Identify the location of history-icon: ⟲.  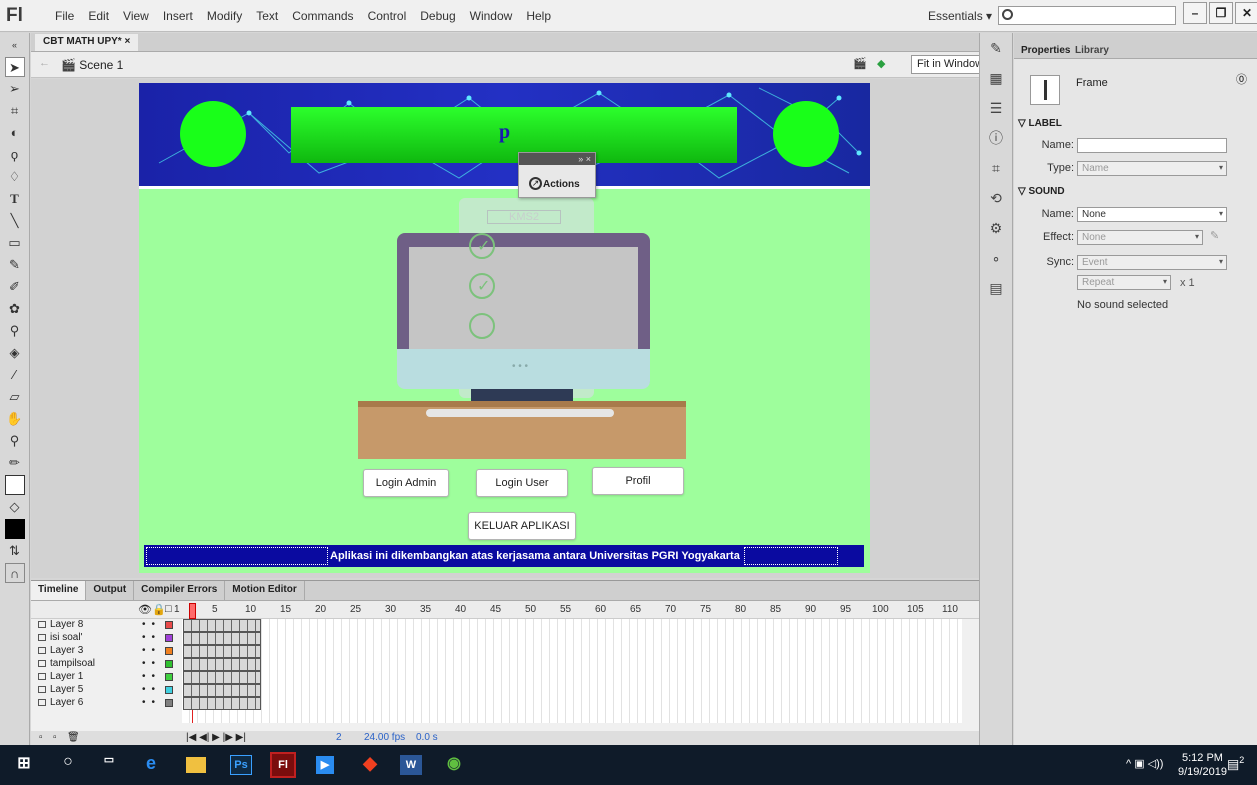
(996, 198).